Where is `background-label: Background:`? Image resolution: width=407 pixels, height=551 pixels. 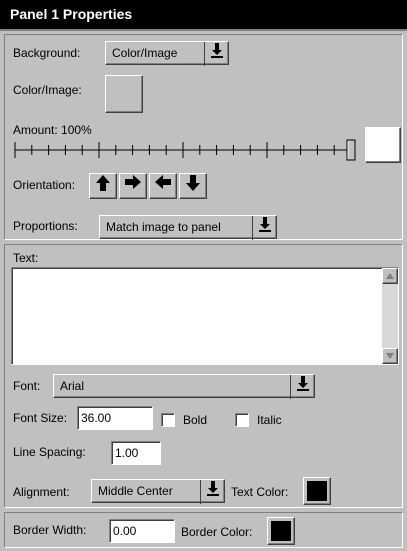
background-label: Background: is located at coordinates (47, 53).